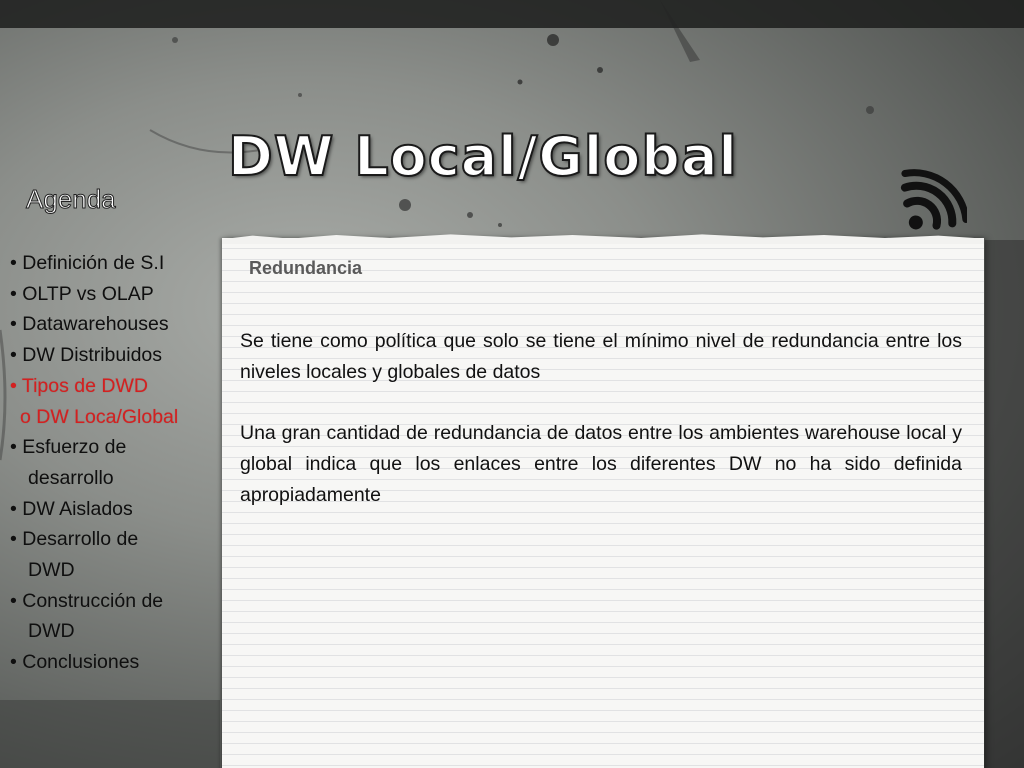 This screenshot has width=1024, height=768. Describe the element at coordinates (82, 293) in the screenshot. I see `agenda-item-label: • OLTP vs OLAP` at that location.